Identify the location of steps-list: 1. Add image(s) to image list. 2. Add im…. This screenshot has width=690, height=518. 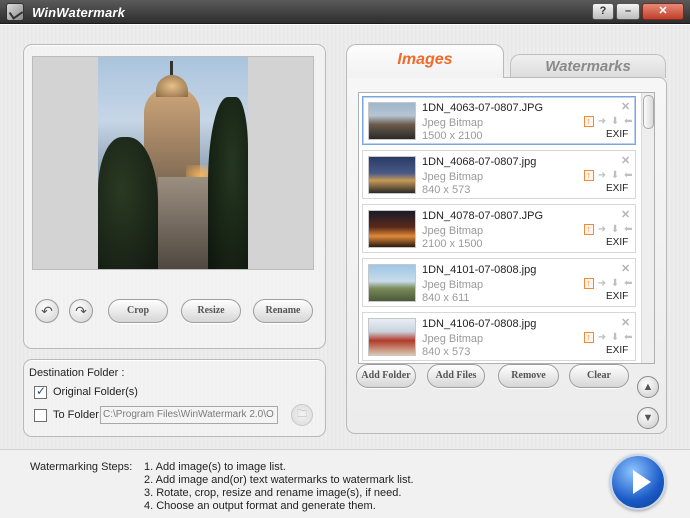
(279, 487).